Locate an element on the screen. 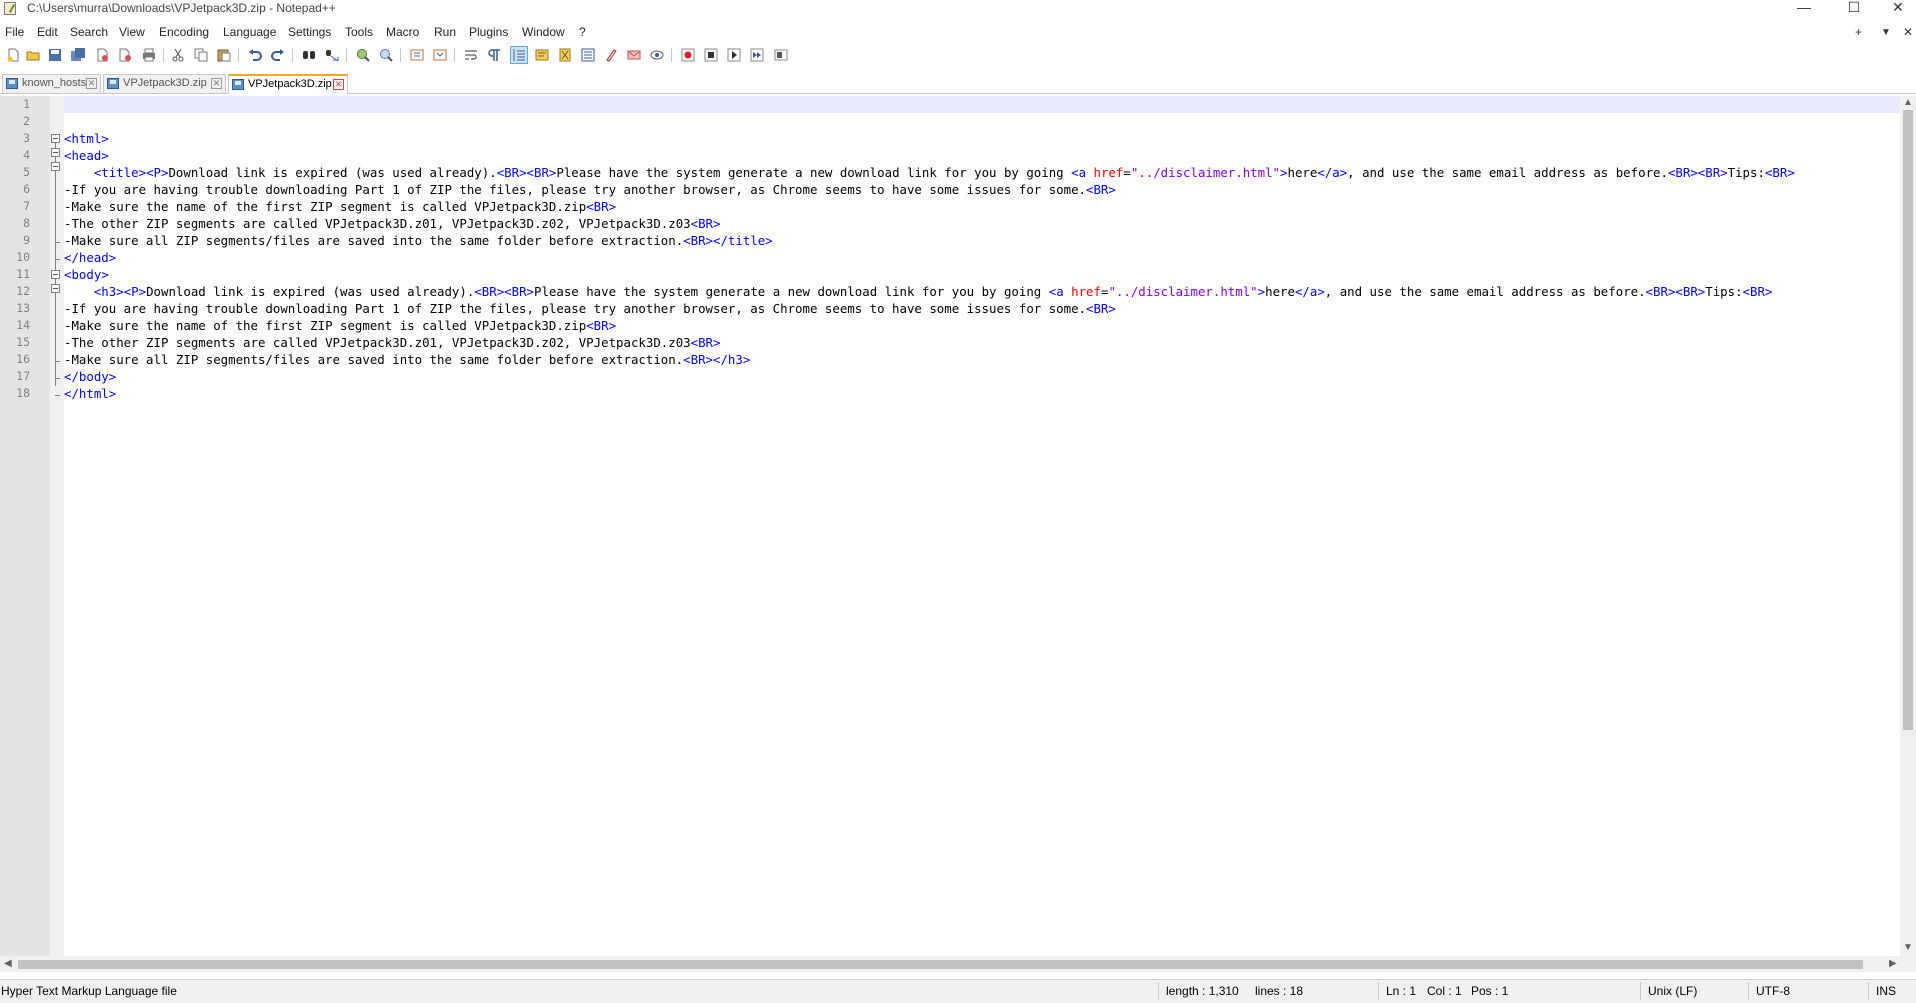 The image size is (1916, 1003). menu-view: View is located at coordinates (132, 32).